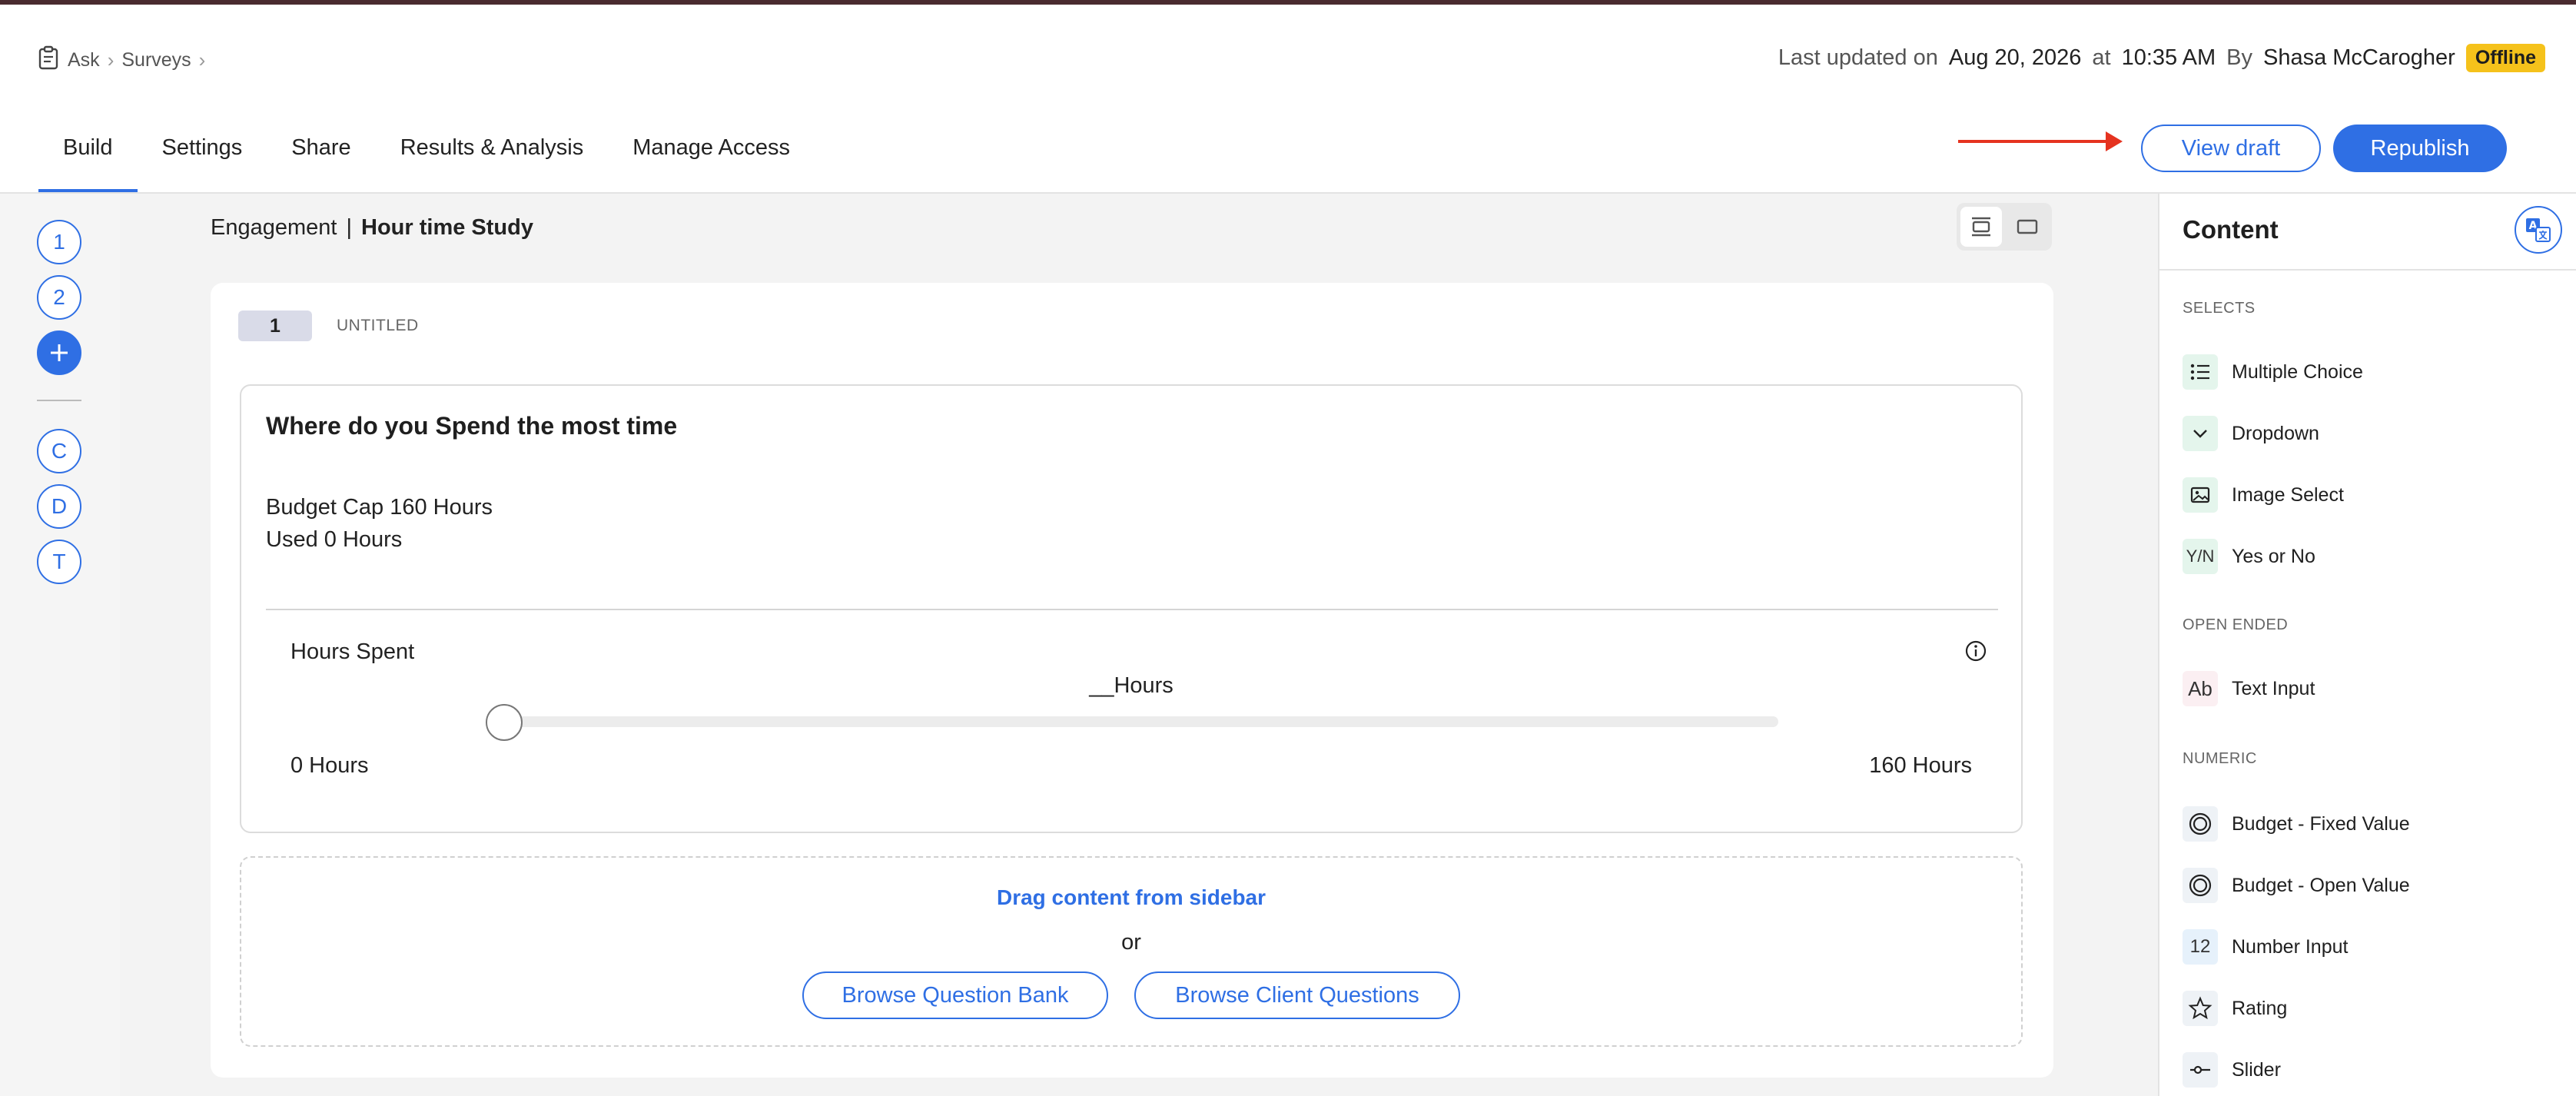 This screenshot has height=1096, width=2576. Describe the element at coordinates (352, 651) in the screenshot. I see `hours-spent-label: Hours Spent` at that location.